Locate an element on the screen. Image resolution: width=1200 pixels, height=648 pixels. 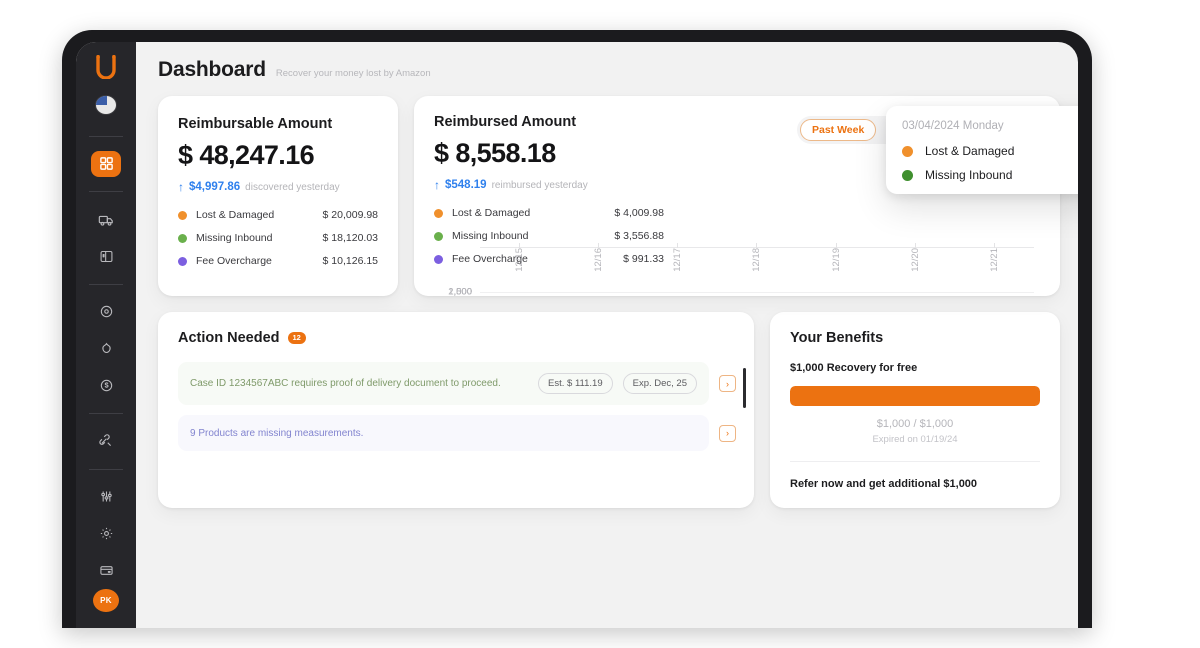
chart-x-labels: 12/15 12/16 12/17 12/18 12/19 12/20 12/21 is located at coordinates (757, 265).